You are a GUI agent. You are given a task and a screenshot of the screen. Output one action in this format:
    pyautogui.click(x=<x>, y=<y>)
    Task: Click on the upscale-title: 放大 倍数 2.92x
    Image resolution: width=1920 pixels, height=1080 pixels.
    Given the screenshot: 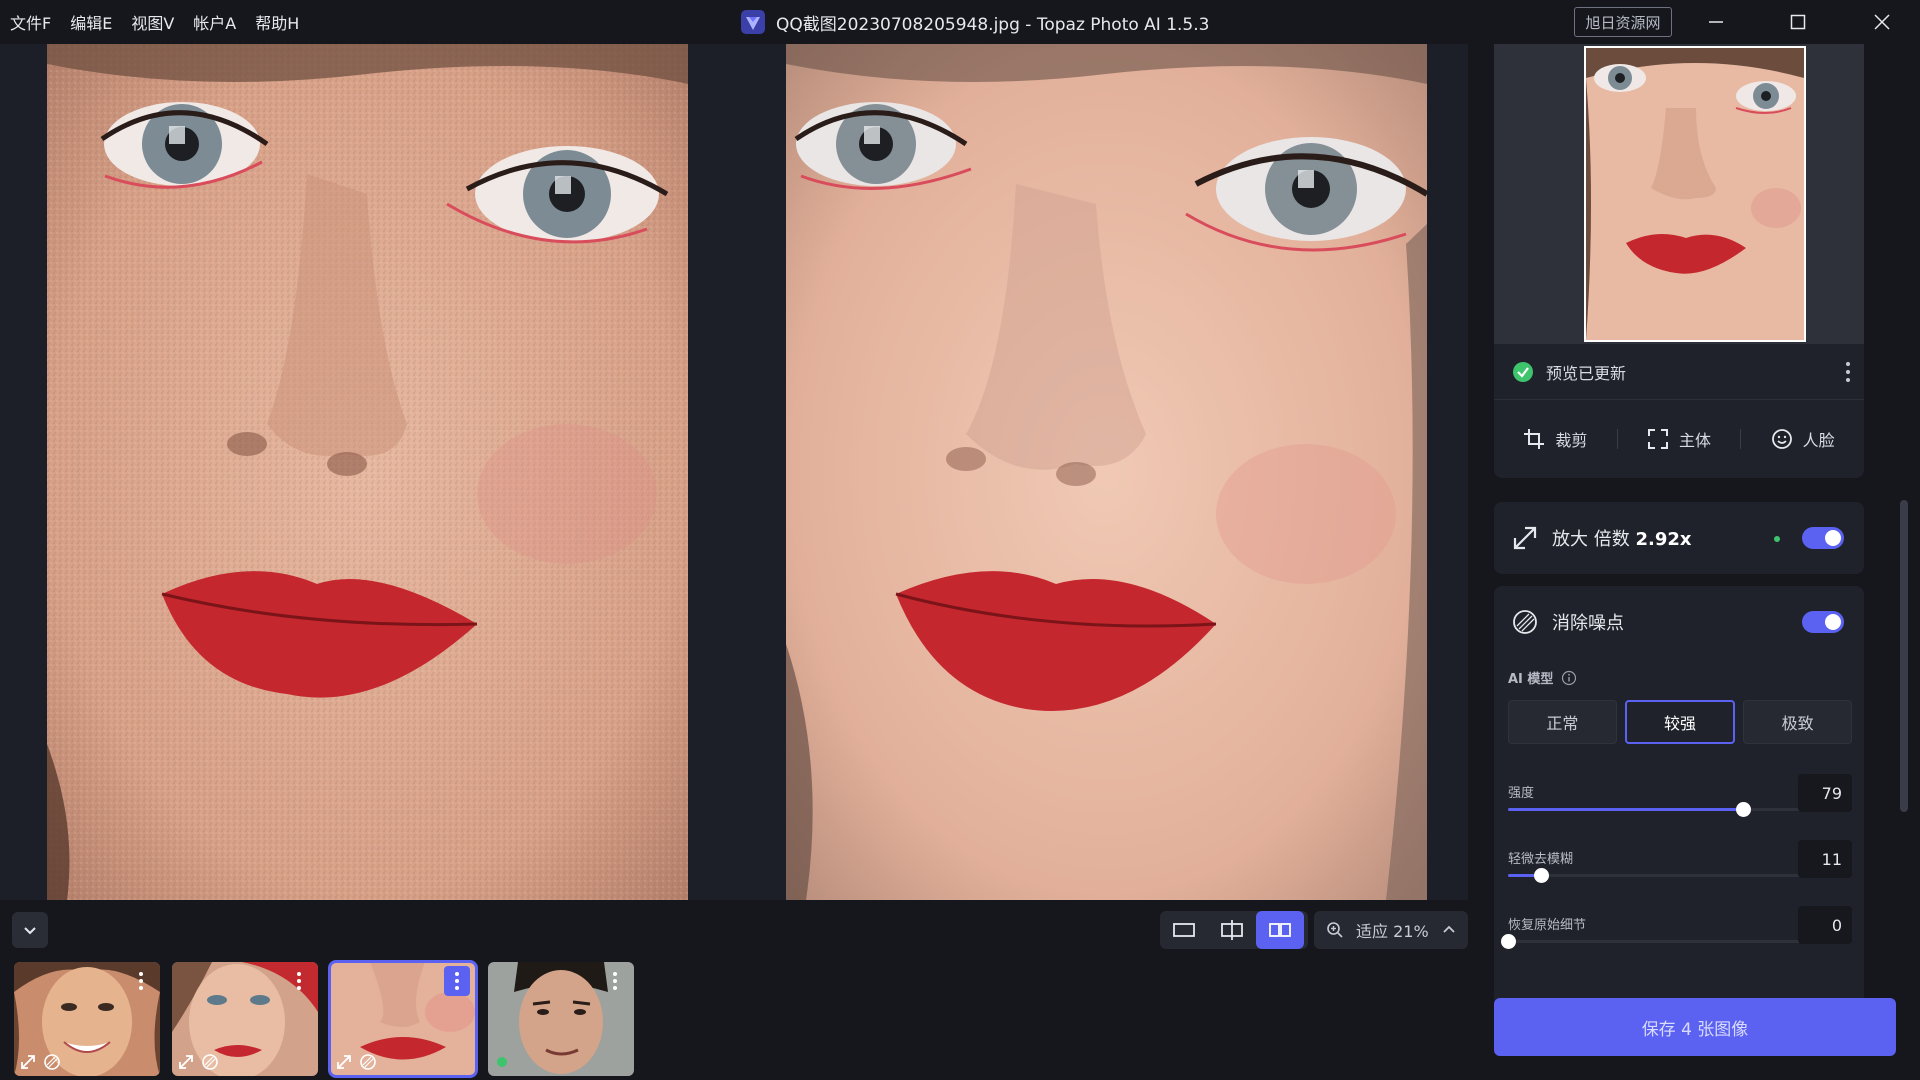 What is the action you would take?
    pyautogui.click(x=1622, y=538)
    